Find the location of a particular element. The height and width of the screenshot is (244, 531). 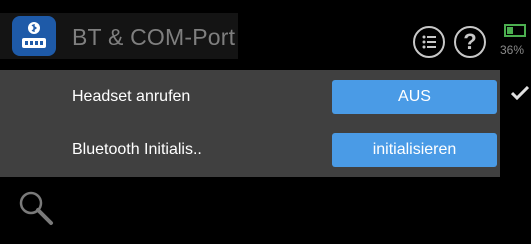

help-glyph: ? is located at coordinates (470, 41).